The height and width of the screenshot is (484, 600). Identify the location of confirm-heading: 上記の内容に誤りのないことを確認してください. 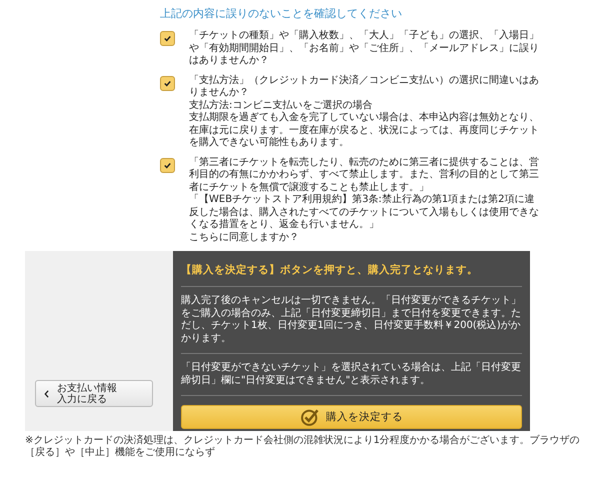
(281, 13).